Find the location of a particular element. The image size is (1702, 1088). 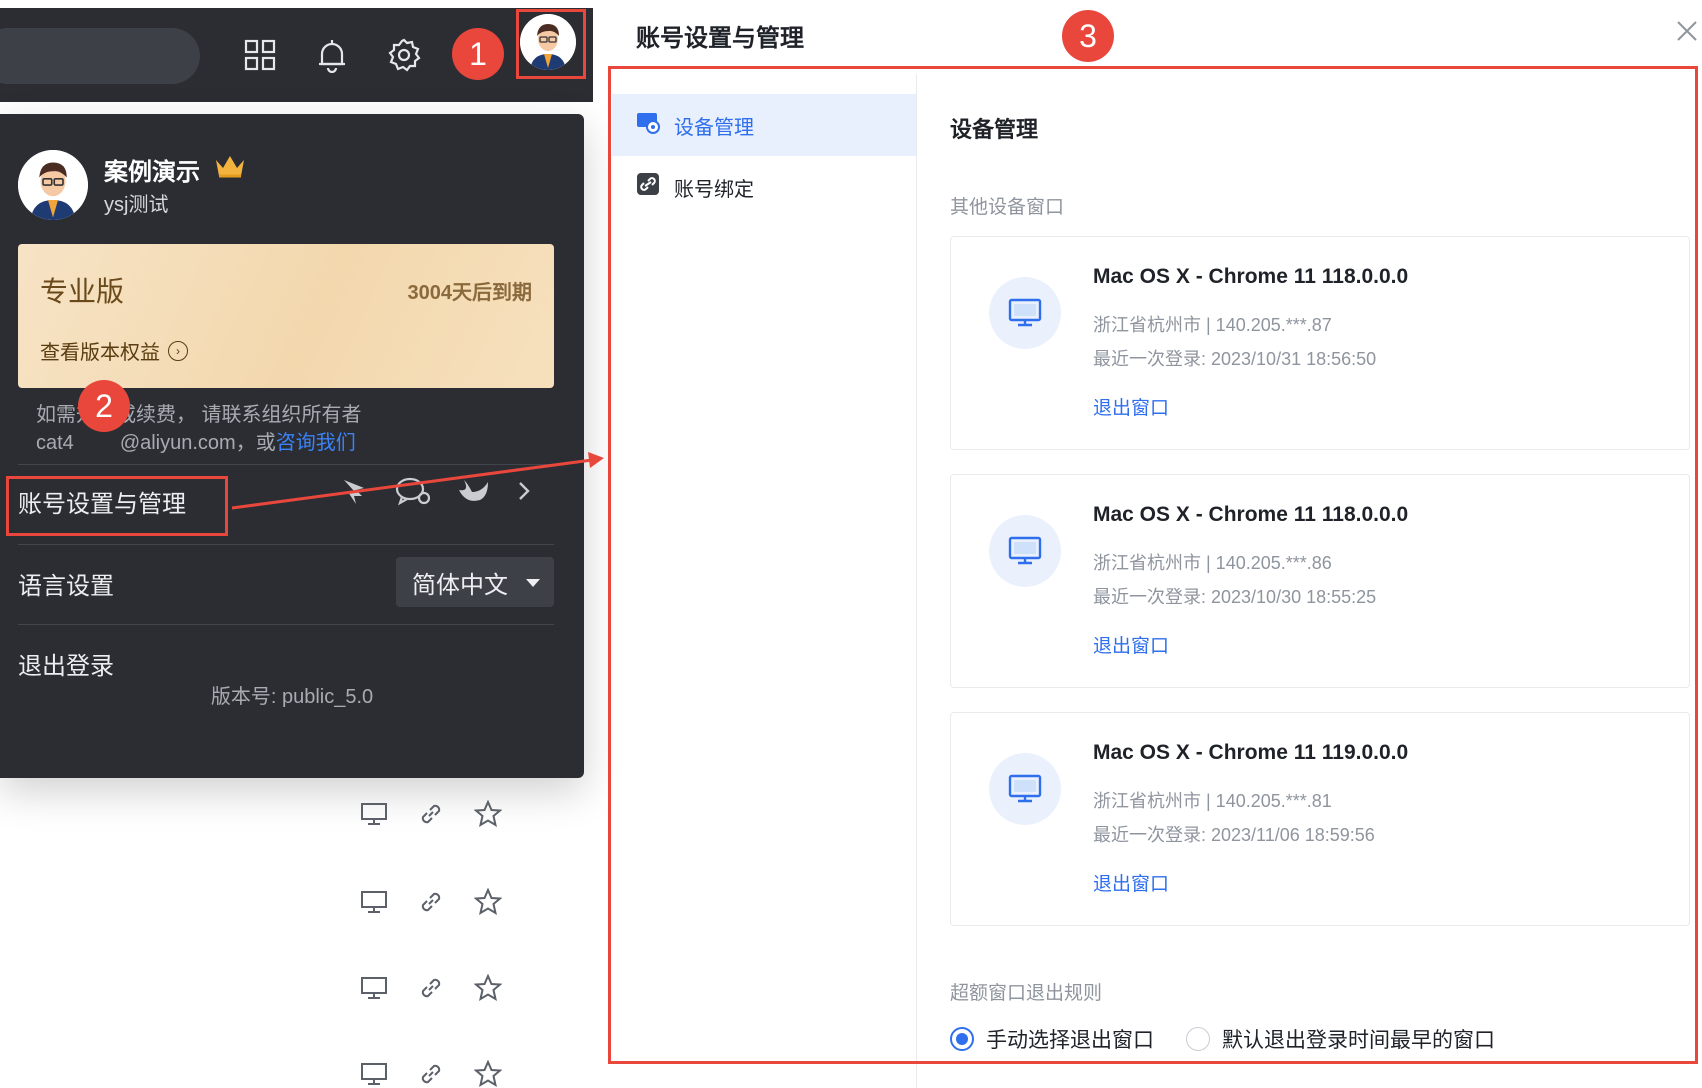

dialog-title: 账号设置与管理 is located at coordinates (720, 38).